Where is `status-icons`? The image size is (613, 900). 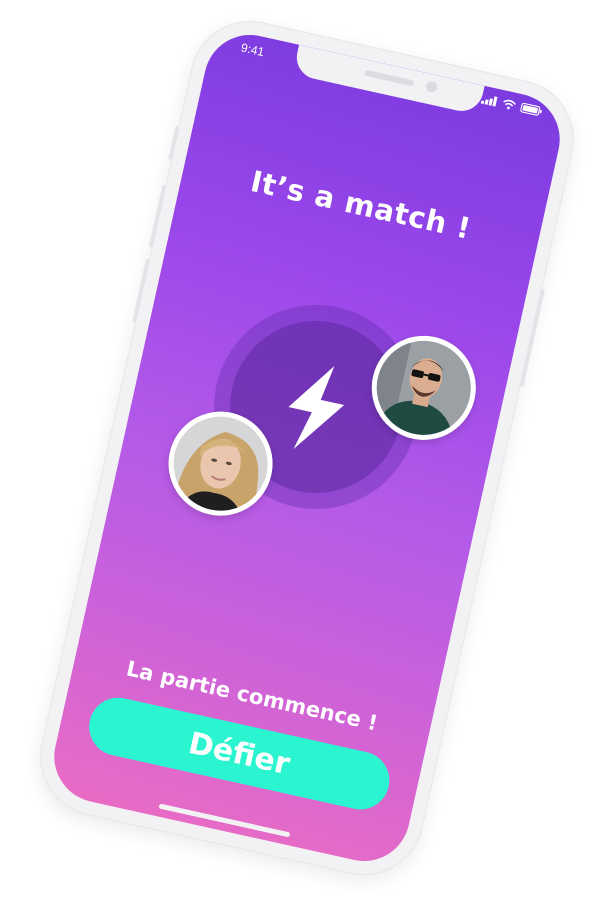 status-icons is located at coordinates (512, 105).